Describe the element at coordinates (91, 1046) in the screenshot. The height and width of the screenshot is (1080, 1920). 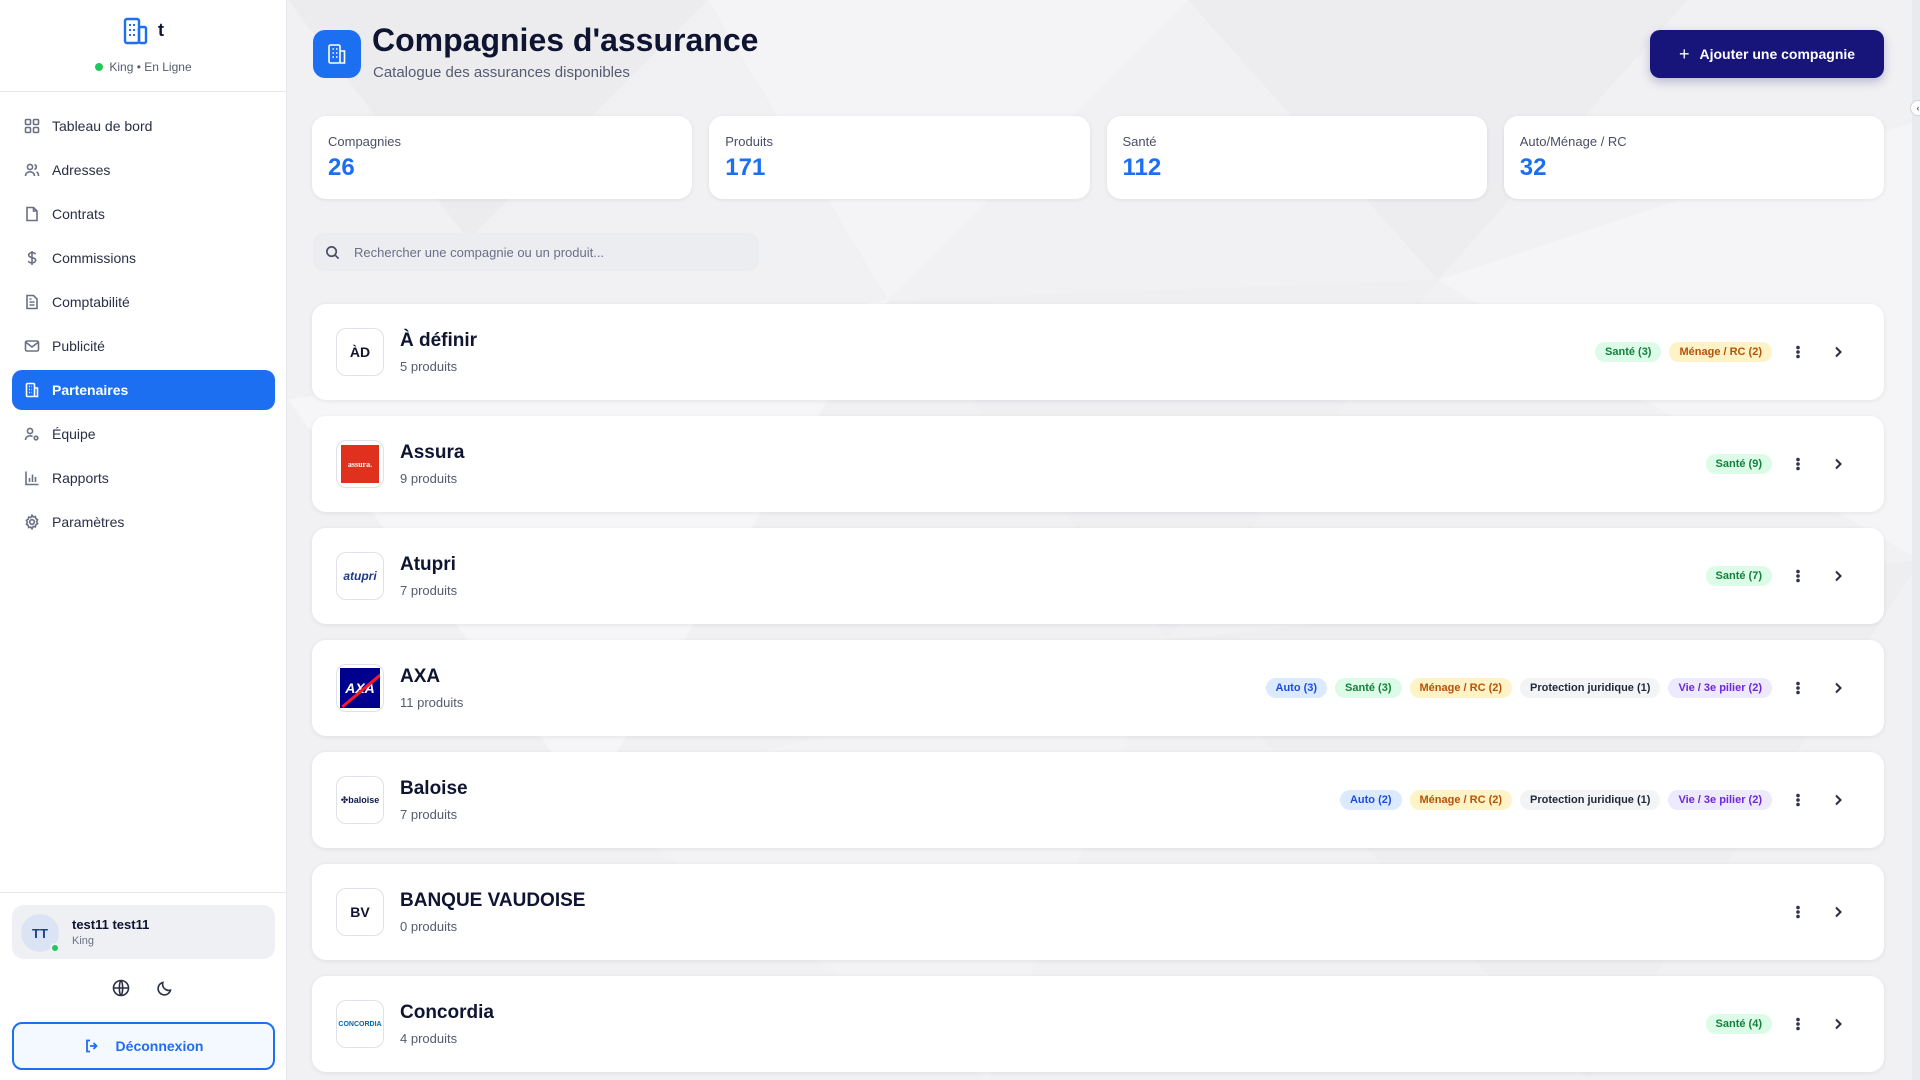
I see `logout-icon` at that location.